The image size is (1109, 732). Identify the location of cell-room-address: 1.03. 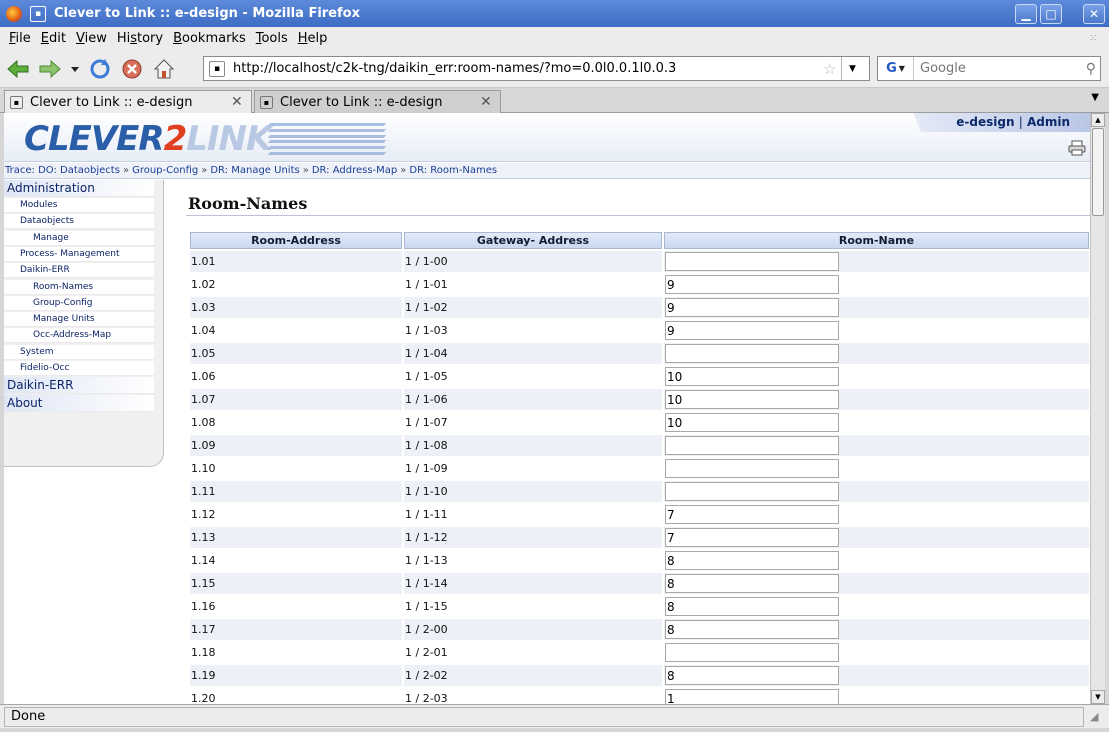
(296, 307).